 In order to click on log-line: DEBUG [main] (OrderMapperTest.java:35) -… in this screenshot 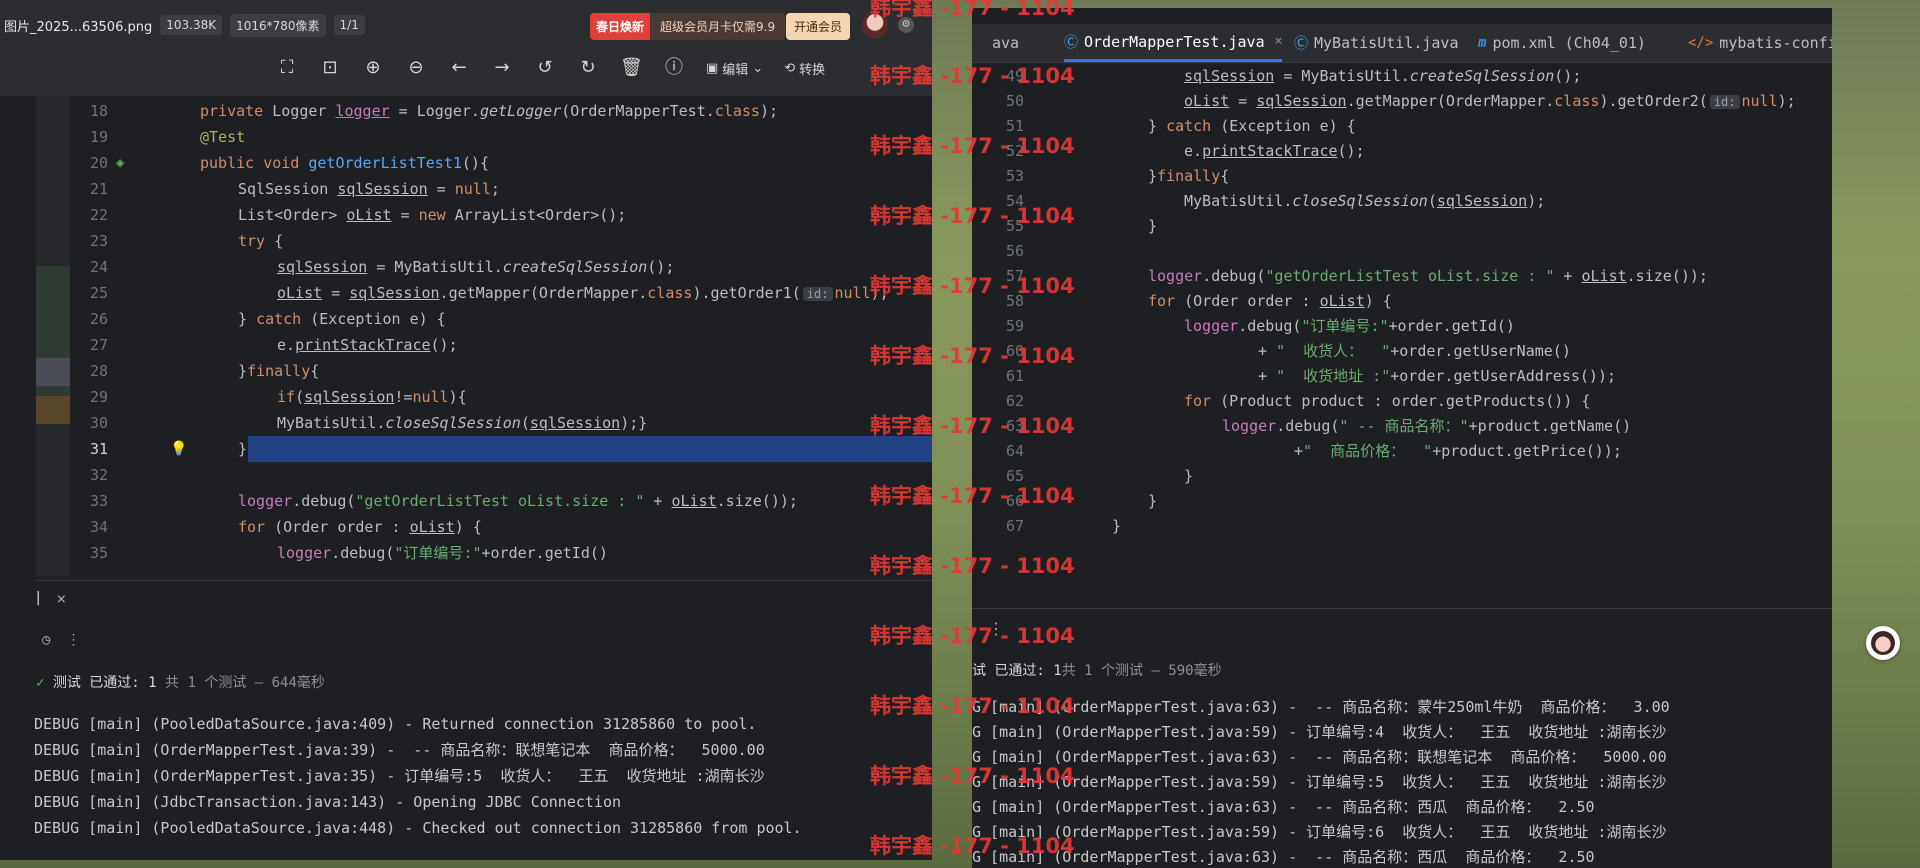, I will do `click(399, 776)`.